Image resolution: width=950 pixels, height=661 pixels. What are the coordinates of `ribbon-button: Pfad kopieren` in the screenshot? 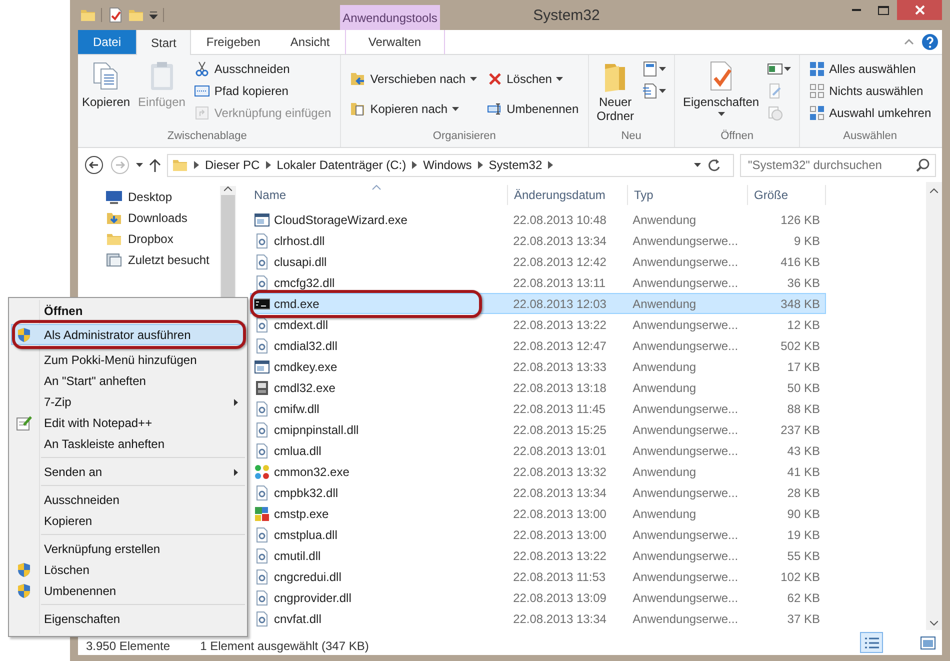 It's located at (262, 91).